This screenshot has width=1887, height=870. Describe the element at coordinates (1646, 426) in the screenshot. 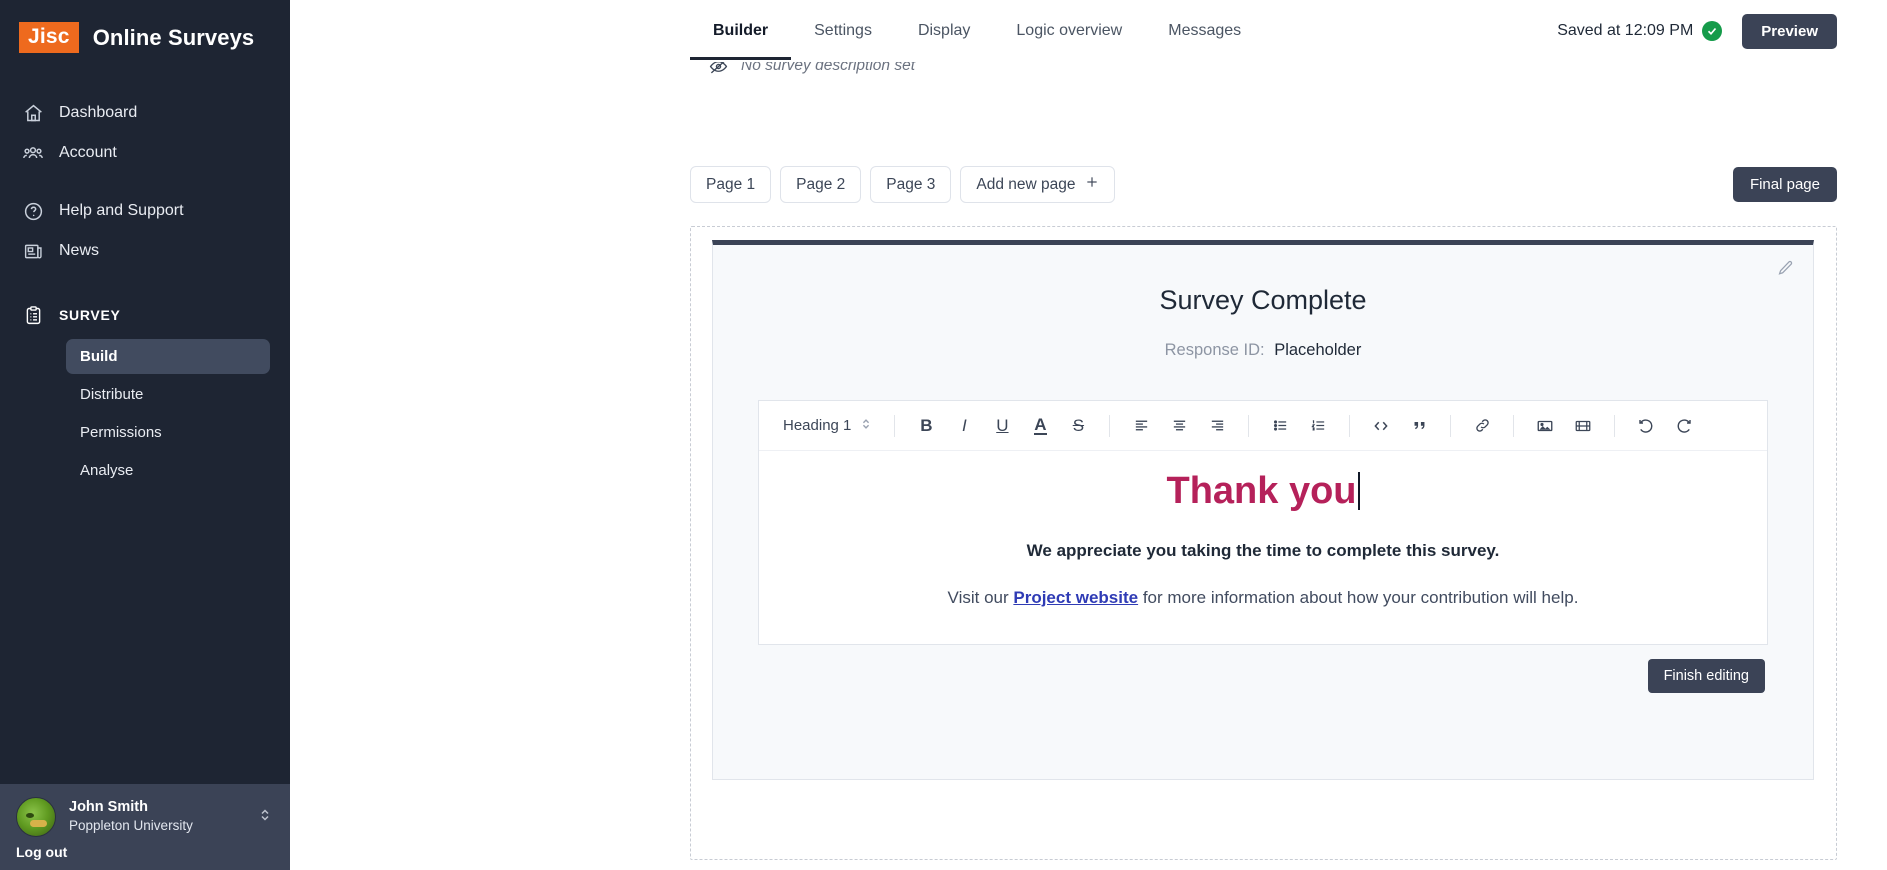

I see `undo-icon` at that location.